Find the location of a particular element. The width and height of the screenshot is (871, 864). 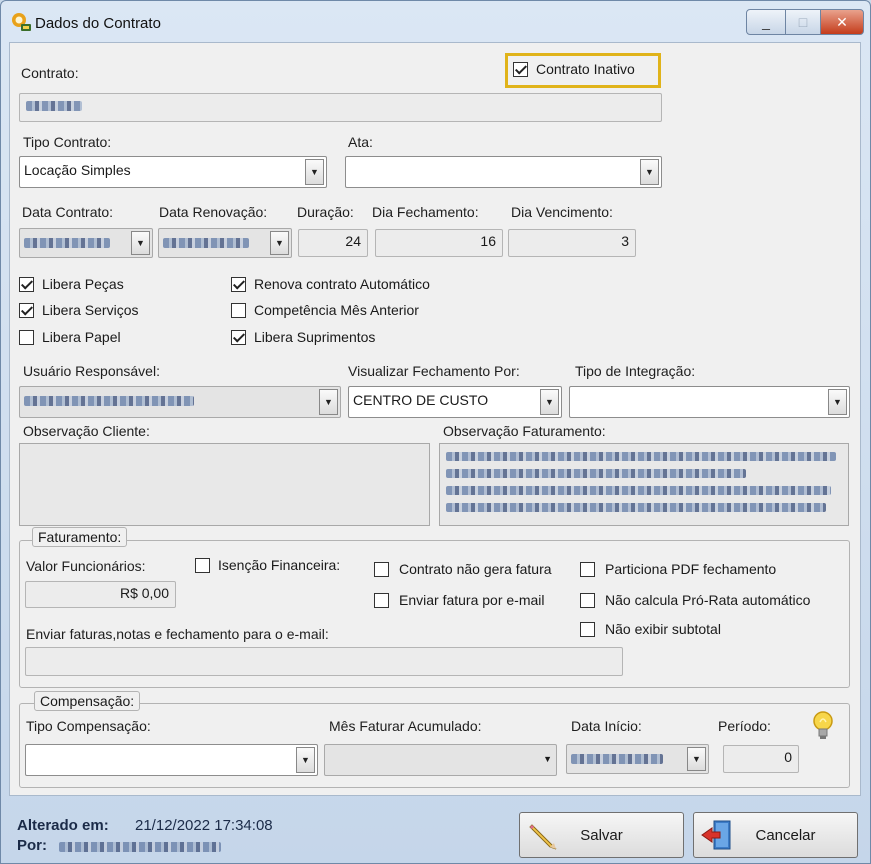

competencia-mes-anterior-checkbox: Competência Mês Anterior is located at coordinates (325, 310).